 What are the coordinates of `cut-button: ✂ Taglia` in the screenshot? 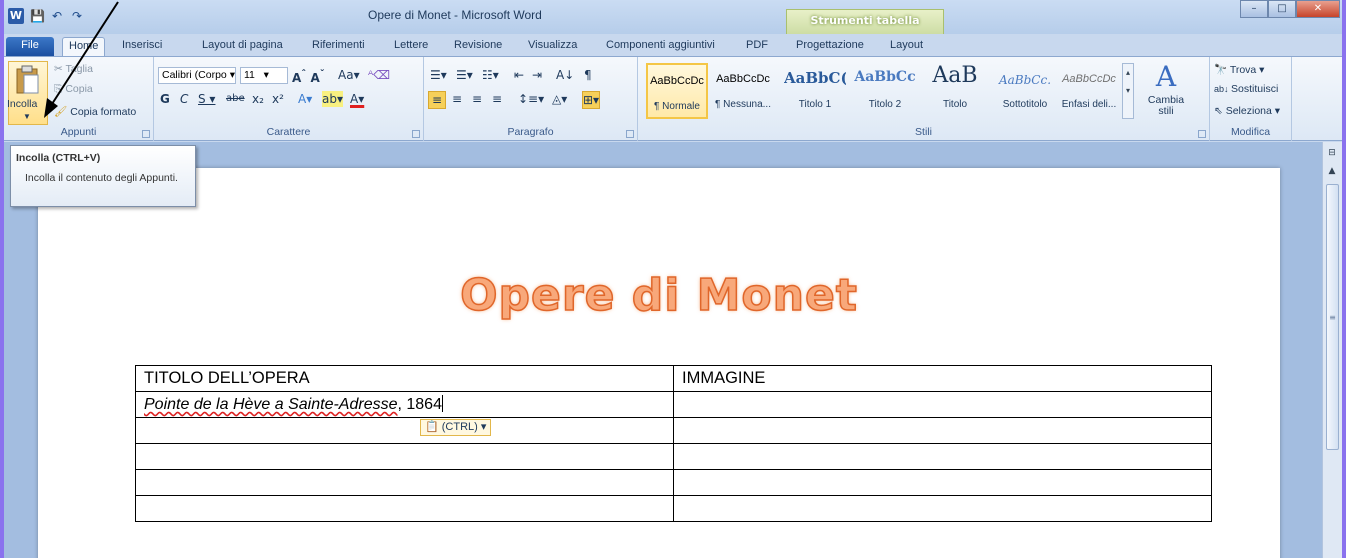 It's located at (73, 69).